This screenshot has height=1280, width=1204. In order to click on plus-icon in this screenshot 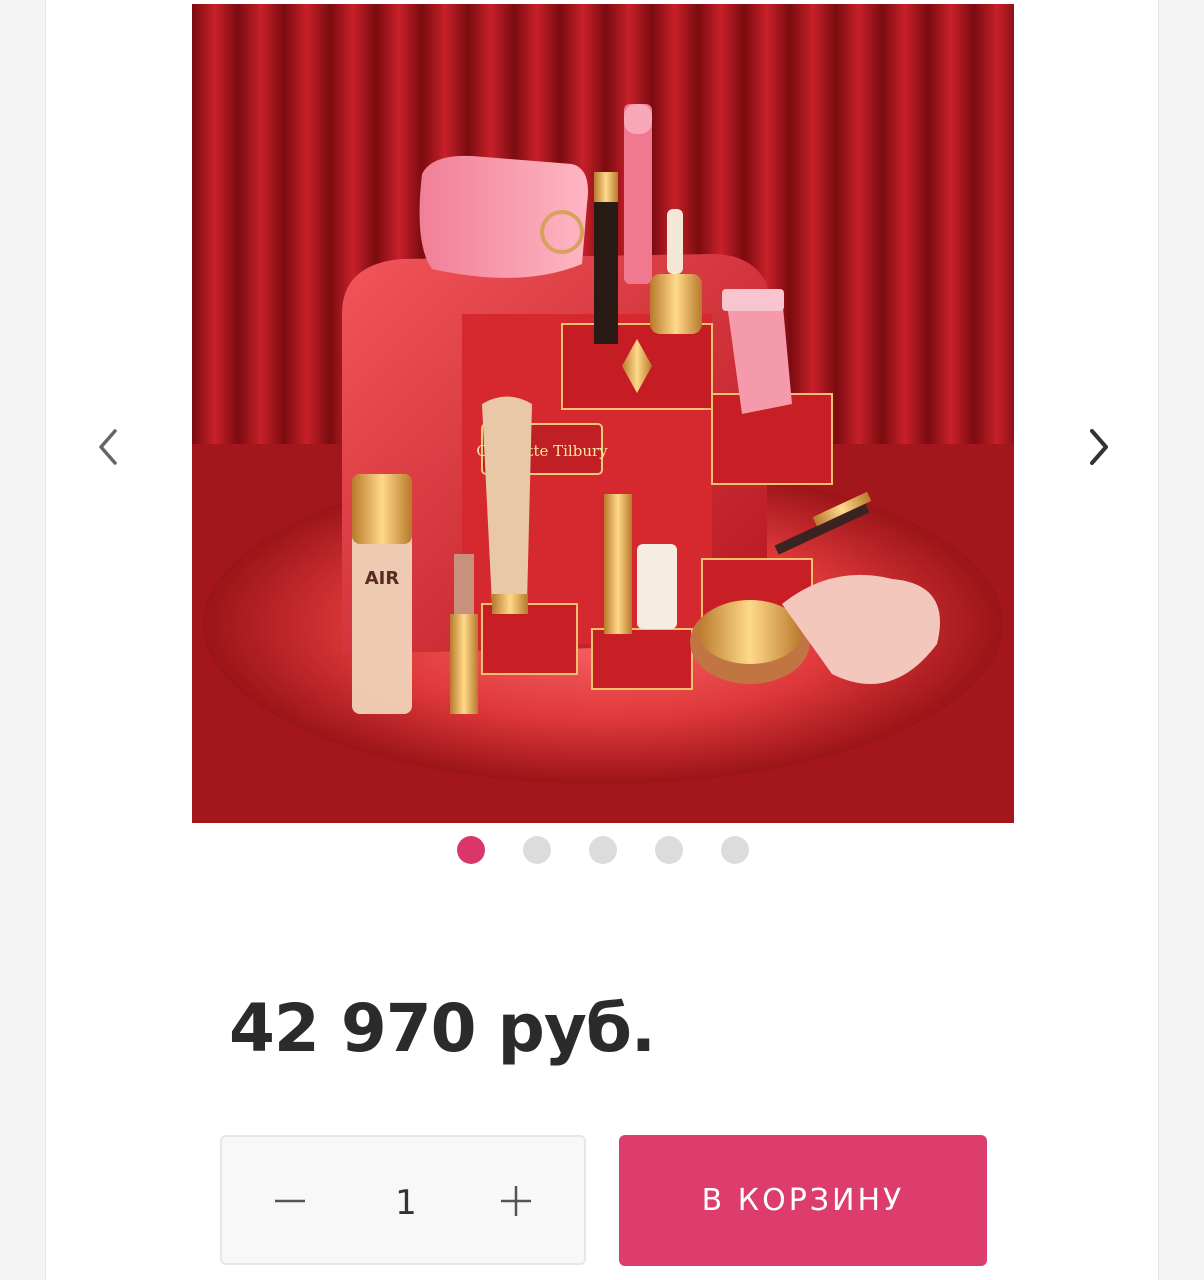, I will do `click(516, 1201)`.